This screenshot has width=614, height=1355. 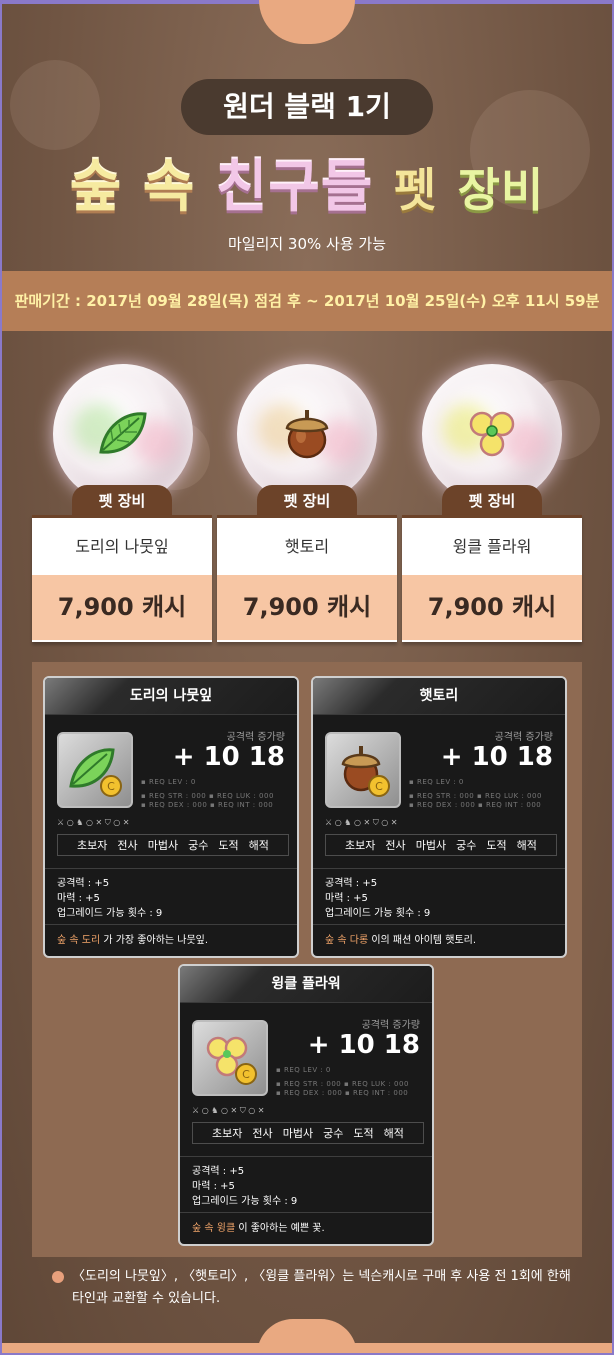 What do you see at coordinates (401, 940) in the screenshot?
I see `item-description: 숲 속 다롱 이의 패션 아이템 햇토리.` at bounding box center [401, 940].